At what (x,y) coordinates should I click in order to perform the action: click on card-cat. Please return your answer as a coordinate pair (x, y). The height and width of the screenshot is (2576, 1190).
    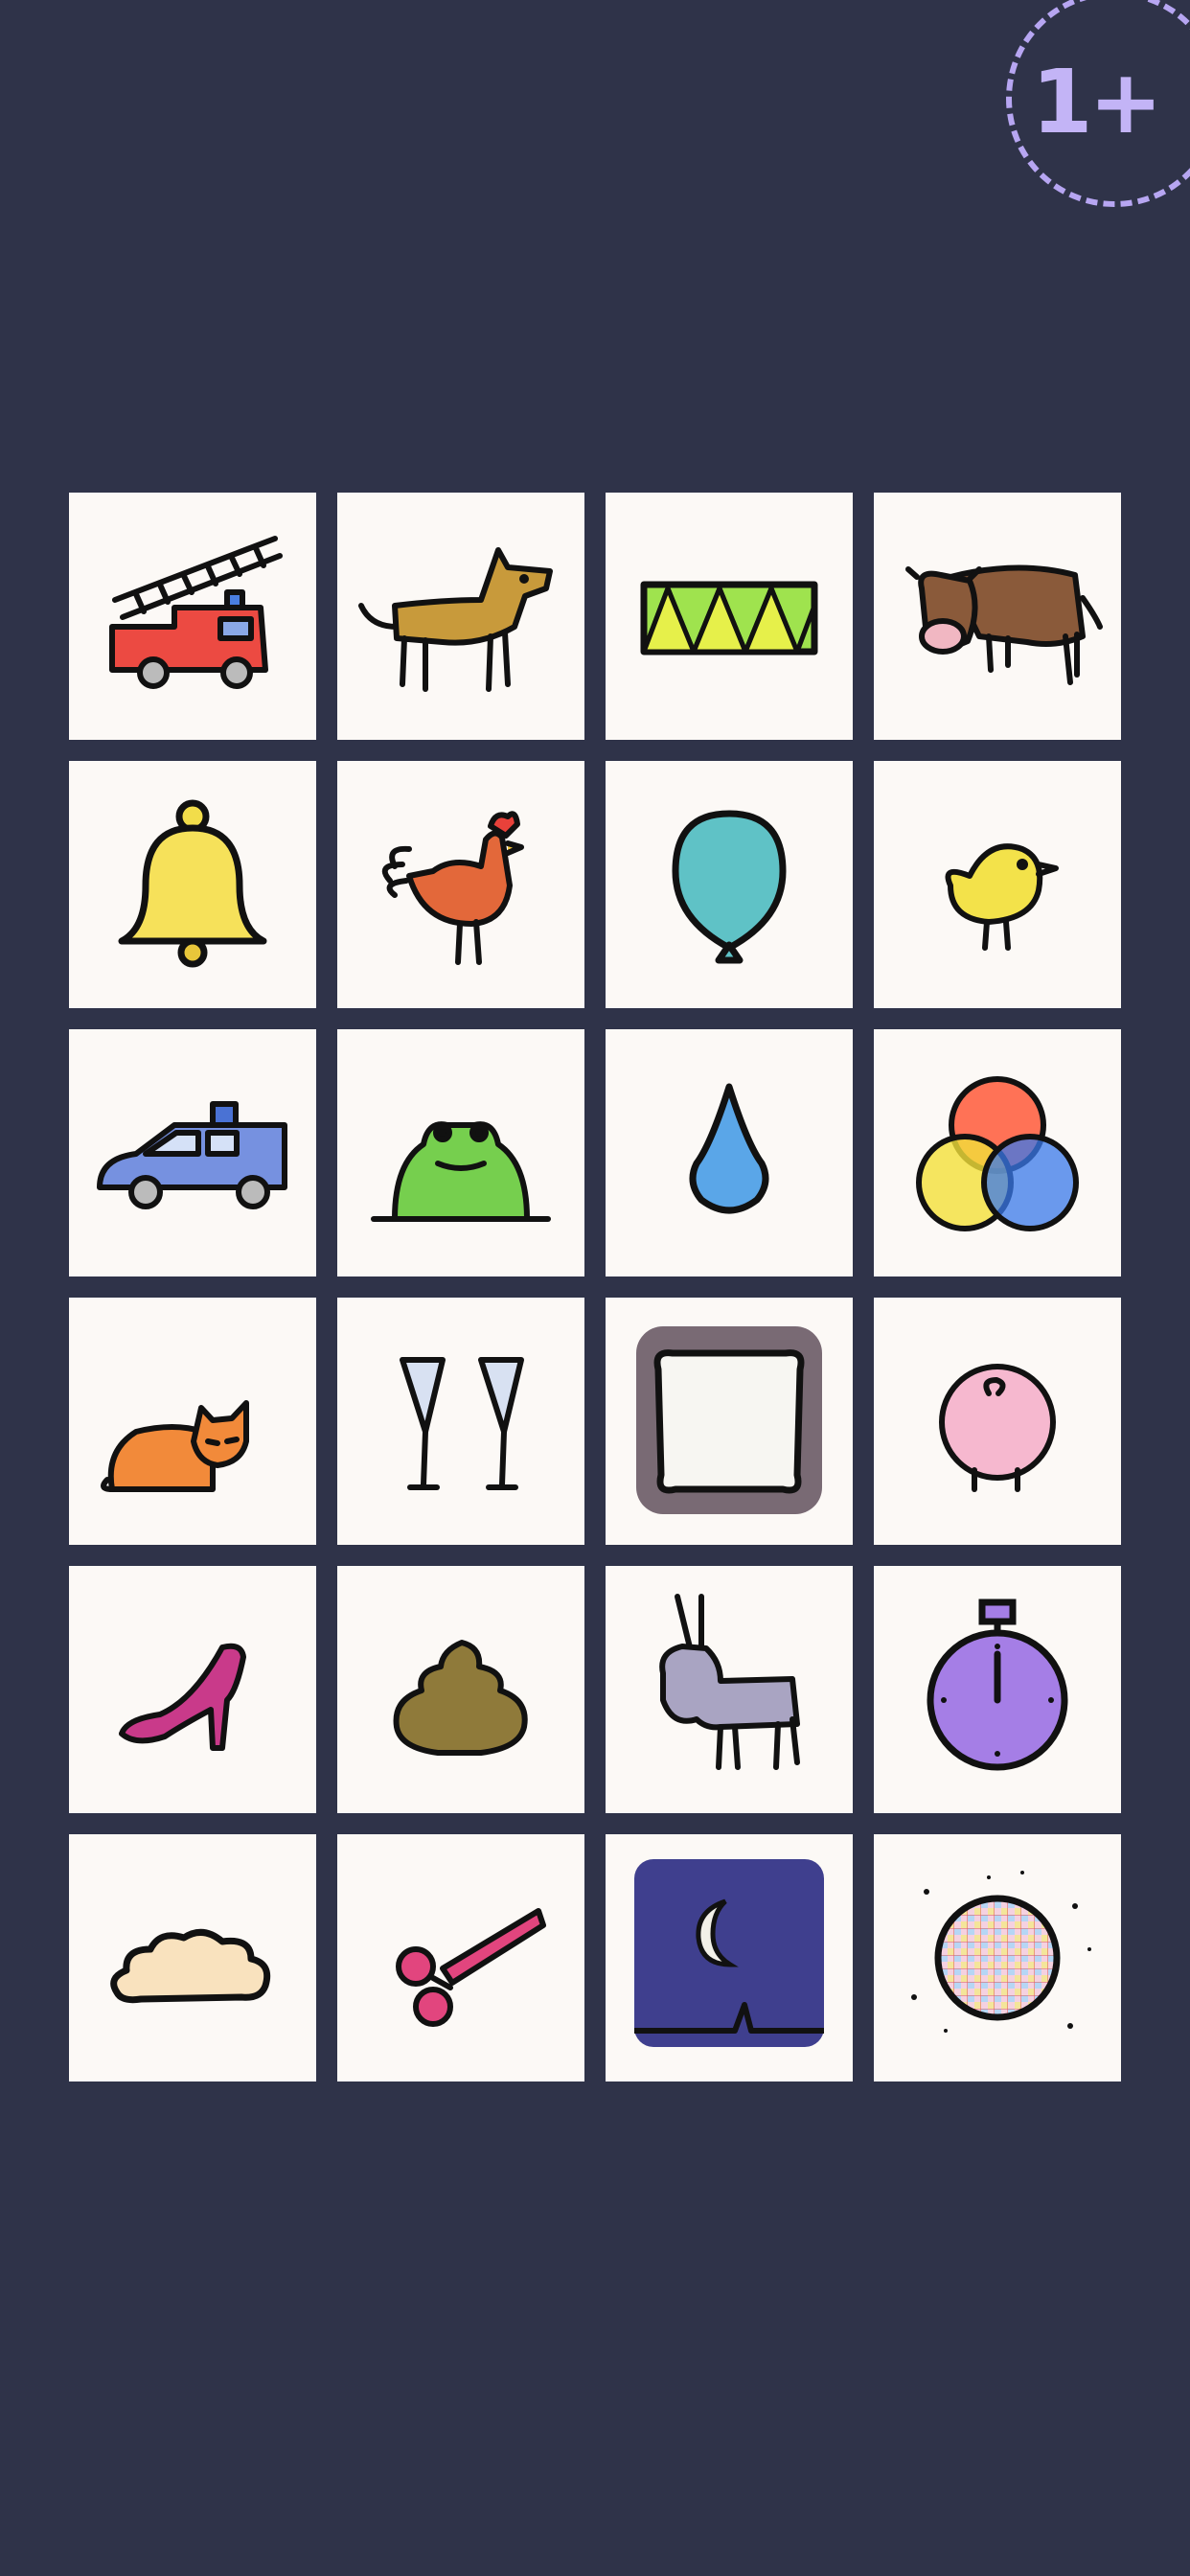
    Looking at the image, I should click on (193, 1421).